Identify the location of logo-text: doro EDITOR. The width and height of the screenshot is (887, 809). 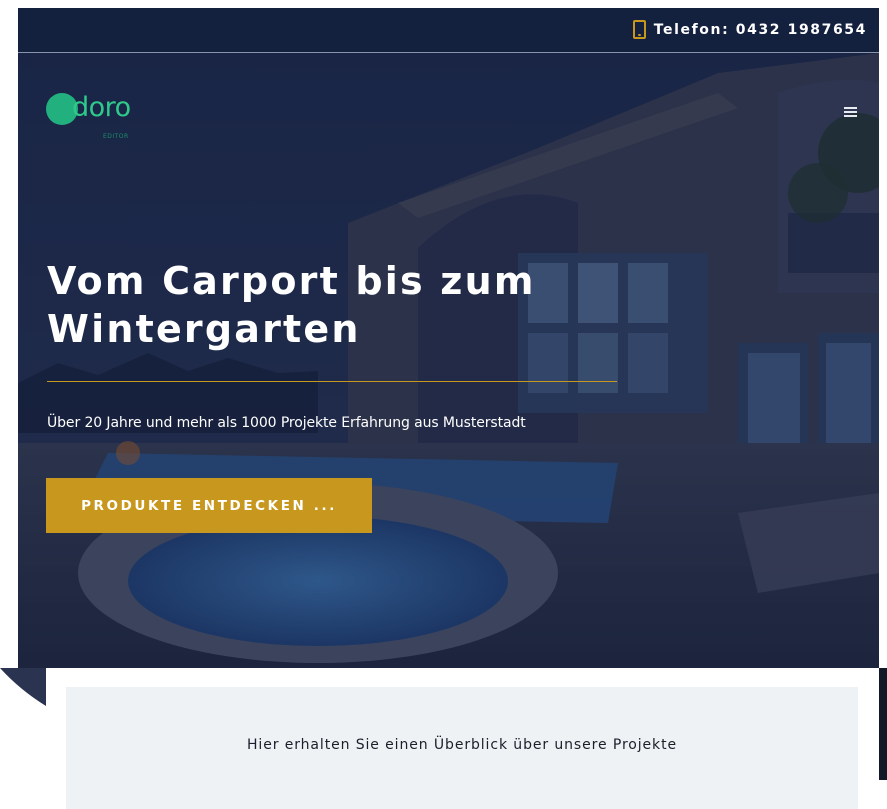
(101, 116).